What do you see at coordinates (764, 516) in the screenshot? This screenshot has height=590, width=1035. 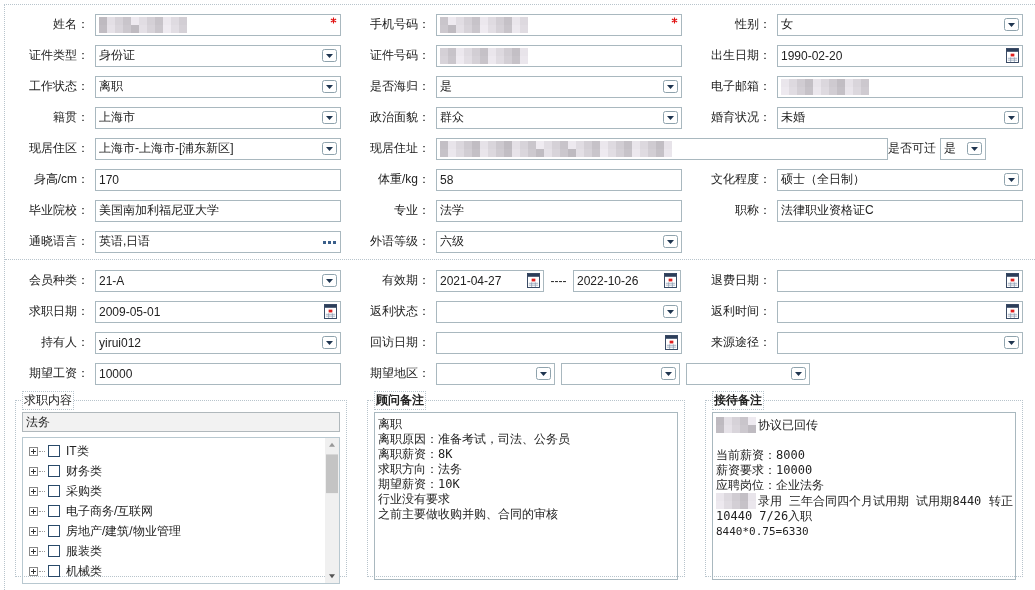 I see `note-line: 10440 7/26入职` at bounding box center [764, 516].